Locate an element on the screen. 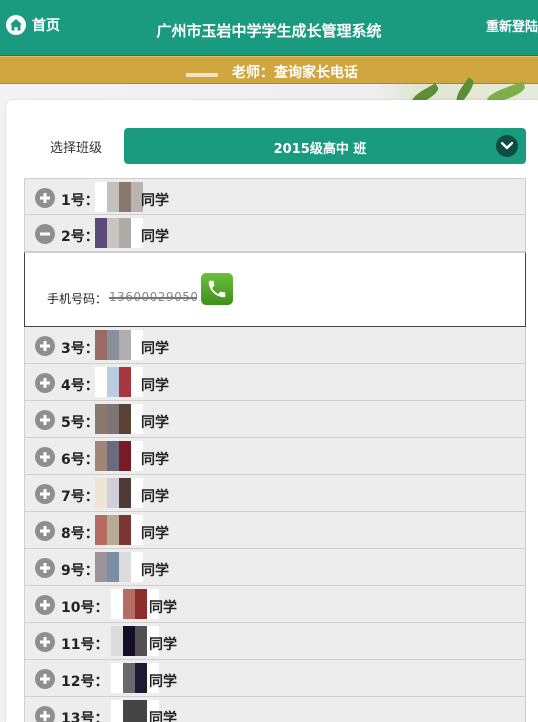  student-row: 3号： 同学 is located at coordinates (275, 345).